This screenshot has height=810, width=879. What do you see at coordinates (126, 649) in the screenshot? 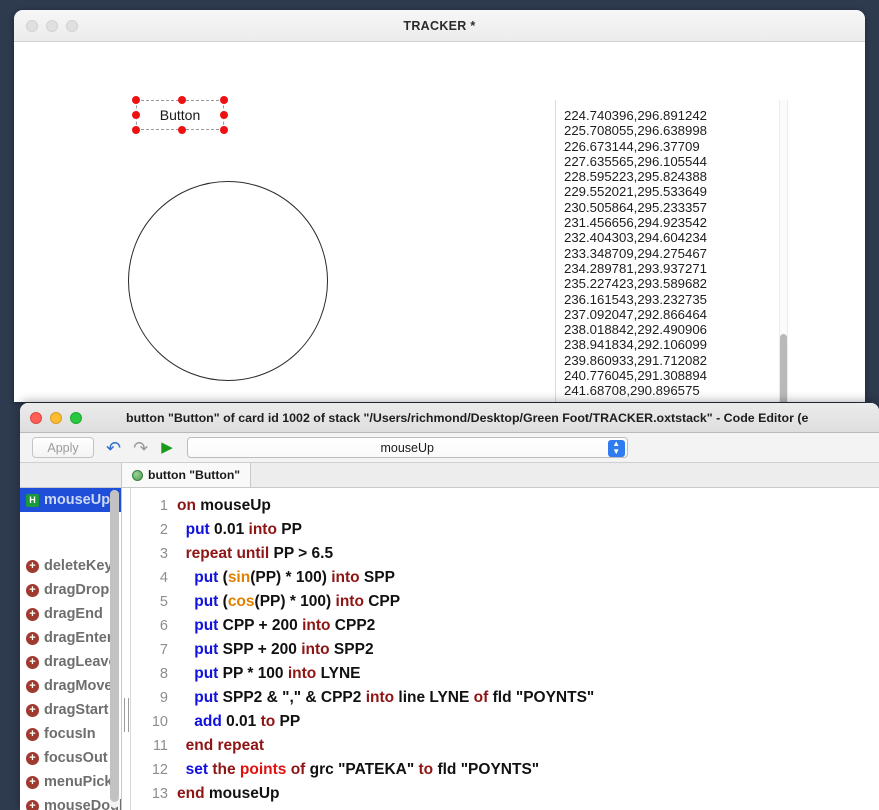
I see `pane-divider` at bounding box center [126, 649].